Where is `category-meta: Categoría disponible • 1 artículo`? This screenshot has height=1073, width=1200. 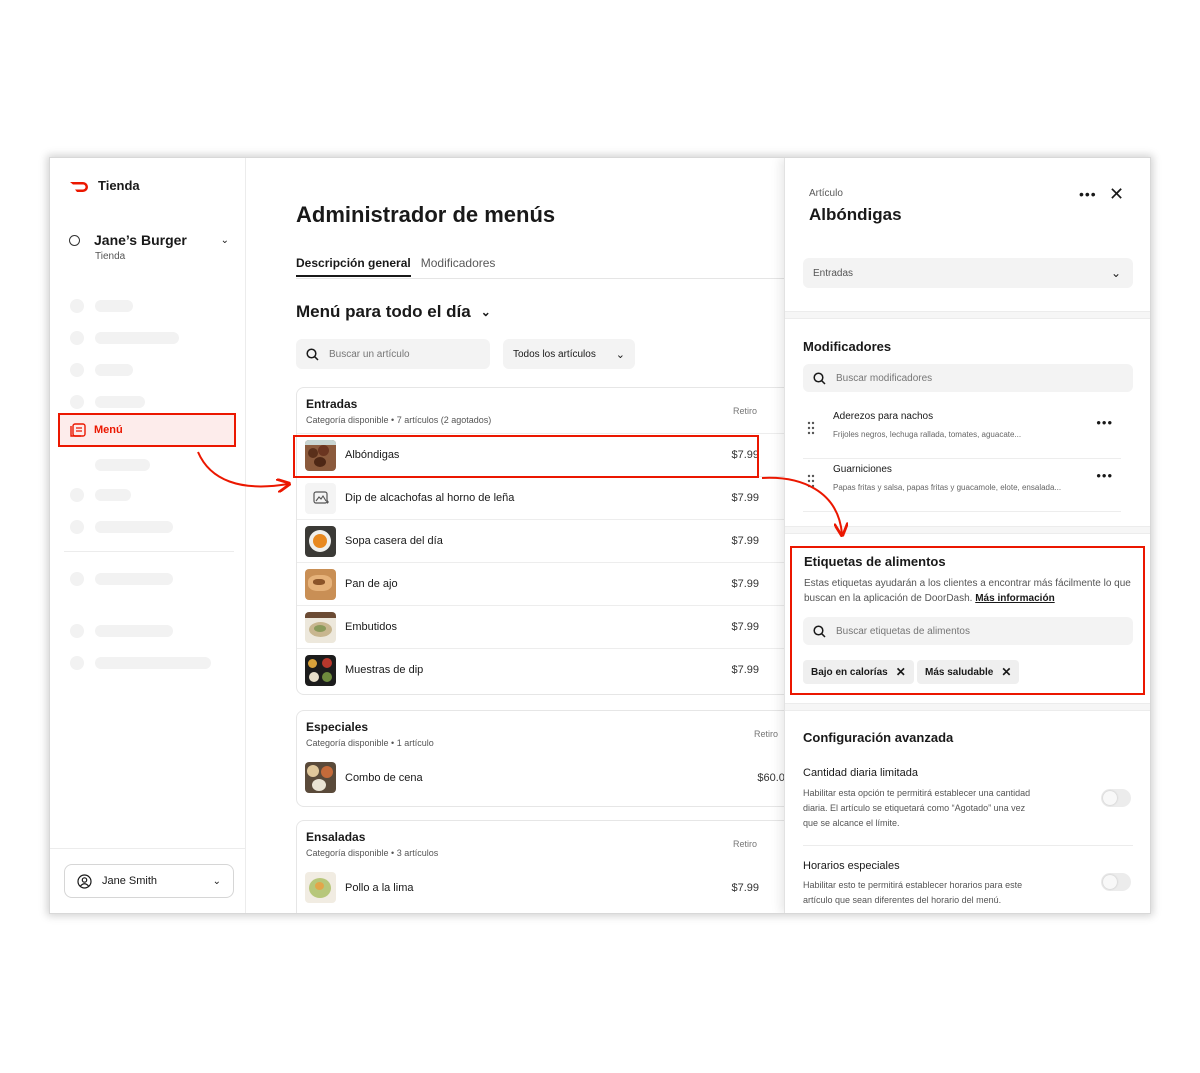 category-meta: Categoría disponible • 1 artículo is located at coordinates (370, 743).